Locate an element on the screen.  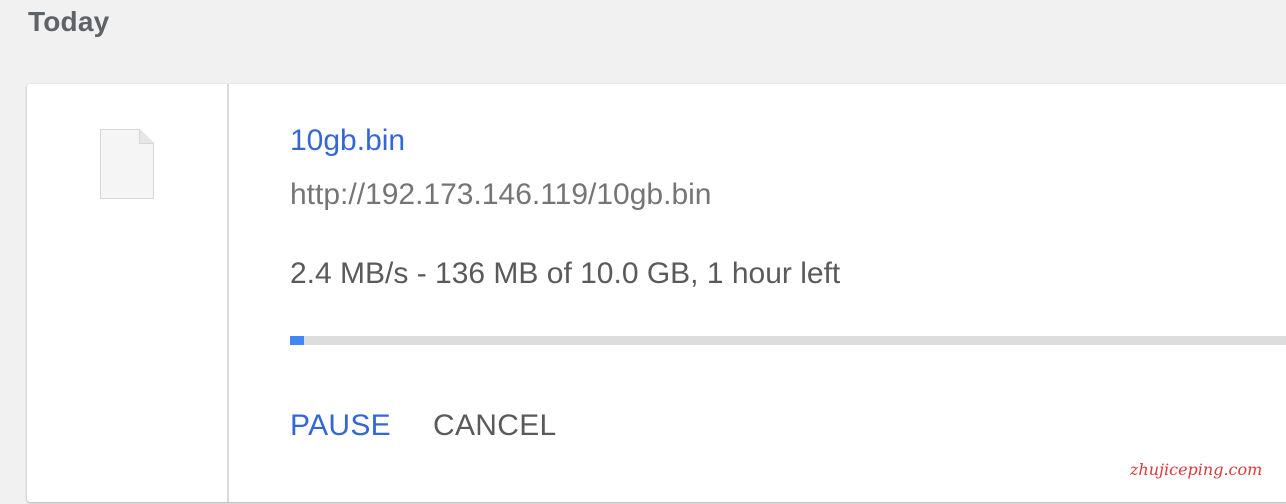
pause-button: PAUSE is located at coordinates (340, 426).